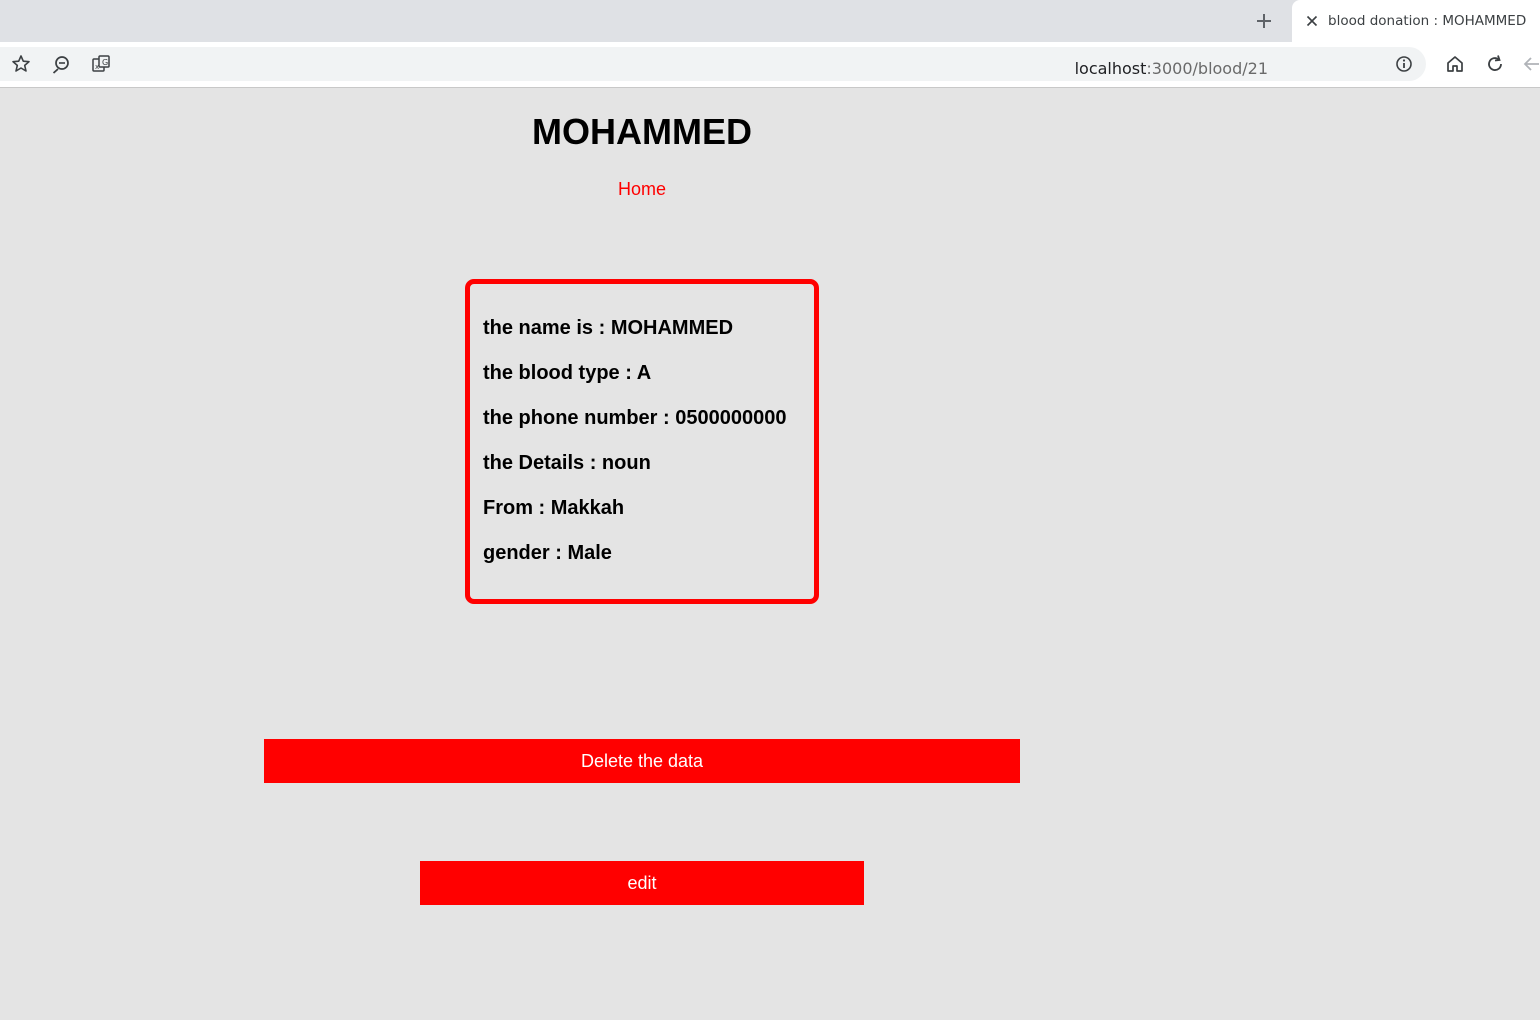  I want to click on translate-icon: G x, so click(101, 63).